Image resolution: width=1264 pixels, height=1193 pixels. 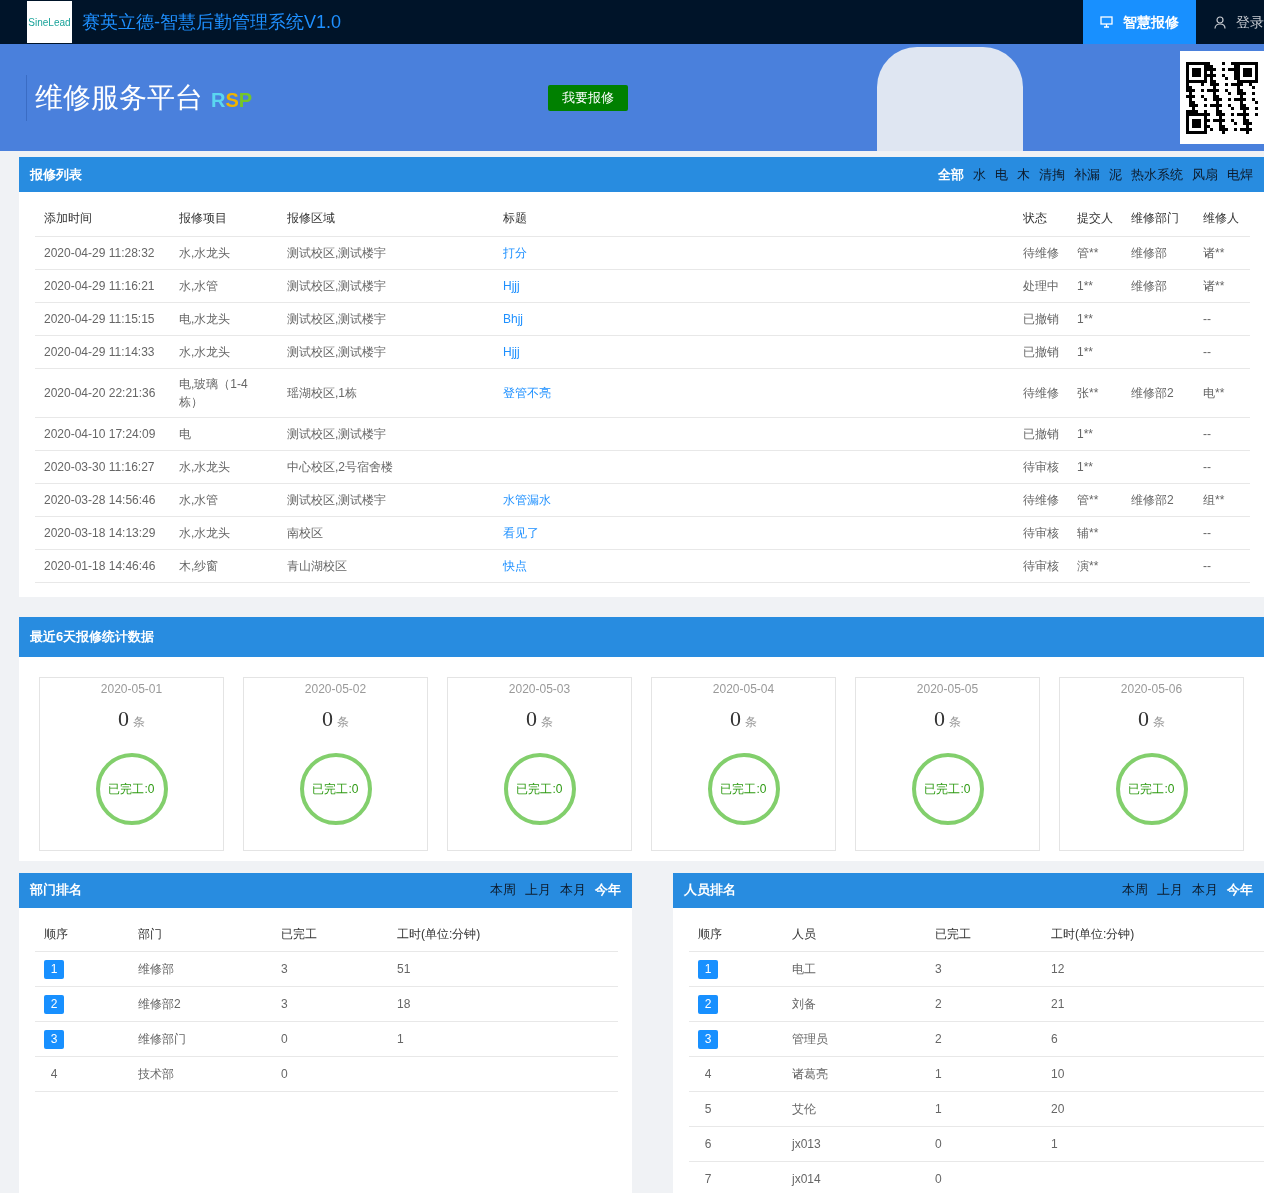 I want to click on table-cell-text: 电,水龙头, so click(x=205, y=319).